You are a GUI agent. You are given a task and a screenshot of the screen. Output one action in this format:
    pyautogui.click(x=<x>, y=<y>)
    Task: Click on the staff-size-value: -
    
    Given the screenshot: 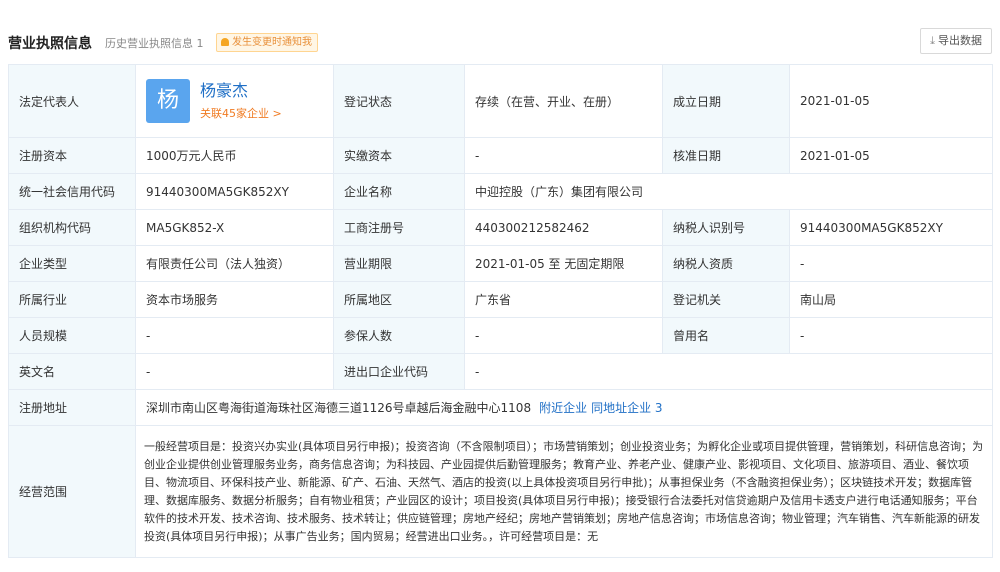 What is the action you would take?
    pyautogui.click(x=234, y=335)
    